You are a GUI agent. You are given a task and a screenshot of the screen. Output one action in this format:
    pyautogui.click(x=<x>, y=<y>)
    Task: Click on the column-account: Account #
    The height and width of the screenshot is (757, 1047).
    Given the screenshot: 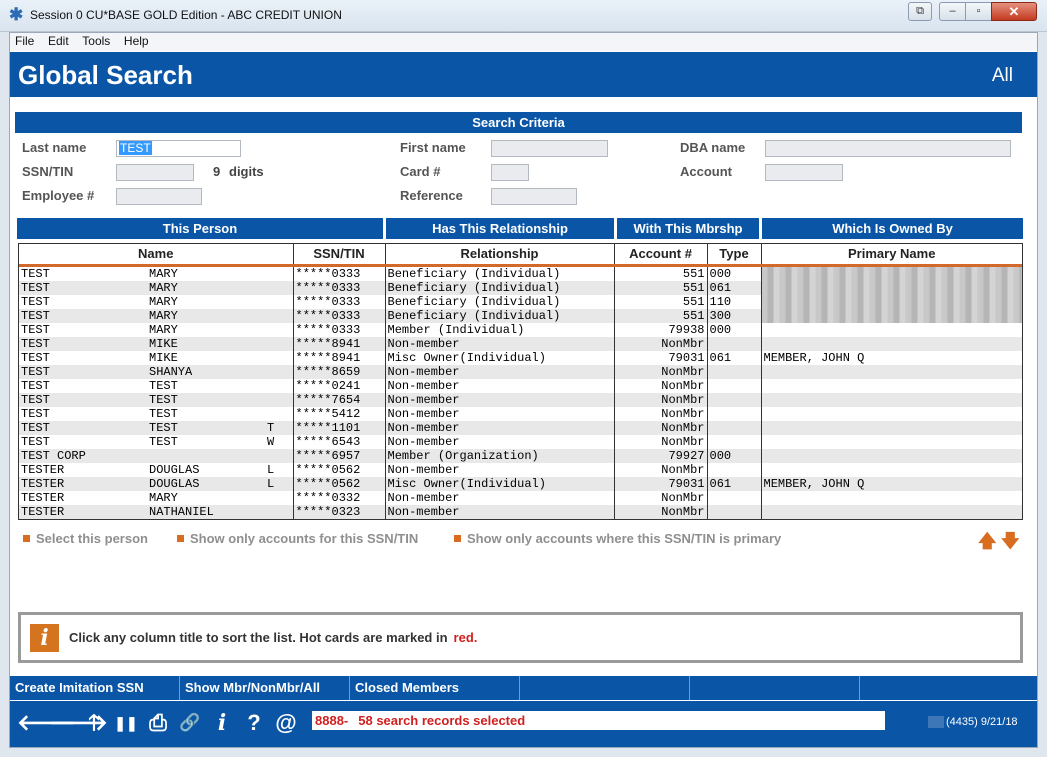 What is the action you would take?
    pyautogui.click(x=661, y=255)
    